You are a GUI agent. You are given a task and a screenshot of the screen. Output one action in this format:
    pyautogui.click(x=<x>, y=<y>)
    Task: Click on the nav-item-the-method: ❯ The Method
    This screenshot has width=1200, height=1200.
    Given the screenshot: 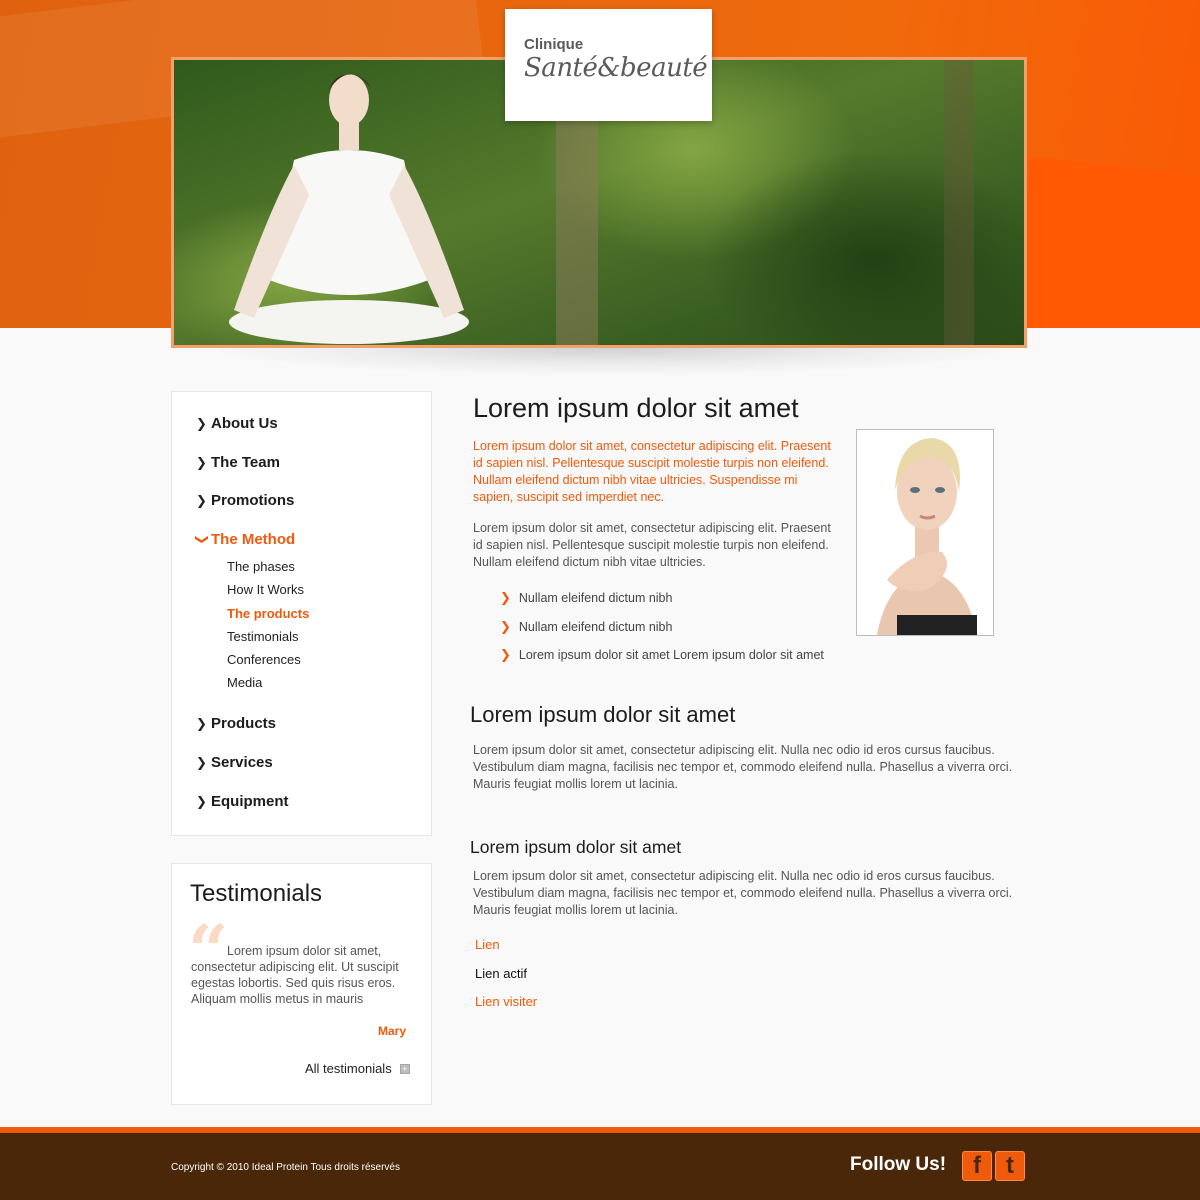 What is the action you would take?
    pyautogui.click(x=245, y=539)
    